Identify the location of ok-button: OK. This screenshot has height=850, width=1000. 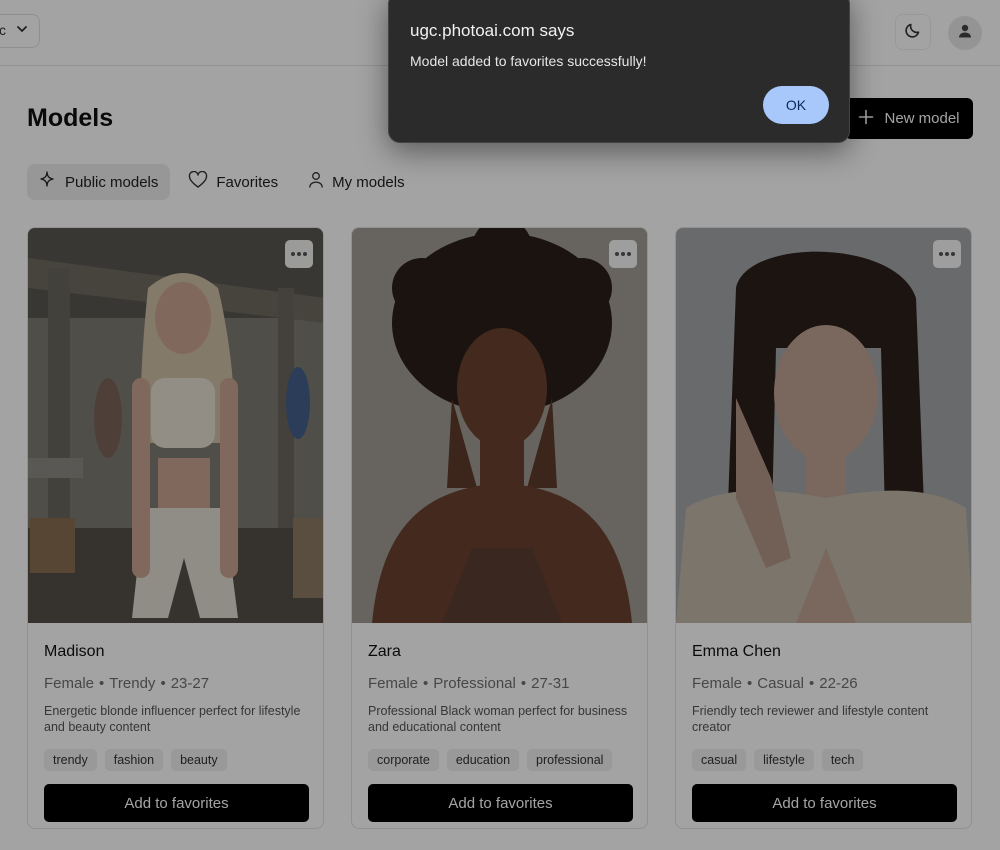
(796, 105).